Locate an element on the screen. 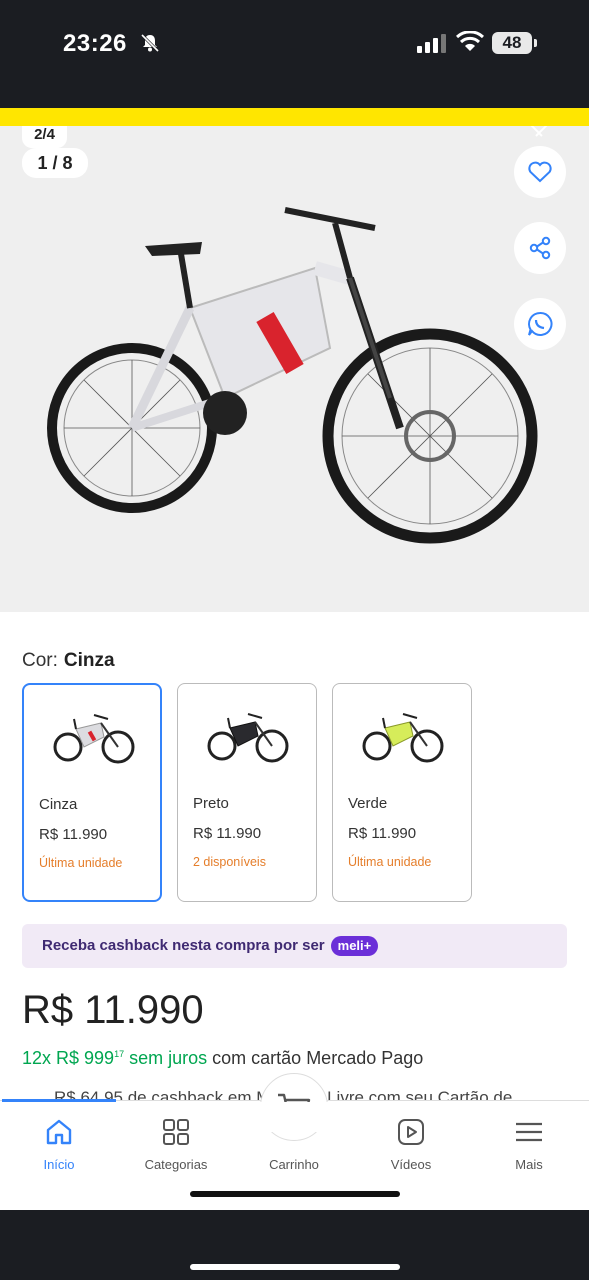 Image resolution: width=589 pixels, height=1280 pixels. interest-free-label: sem juros is located at coordinates (168, 1058).